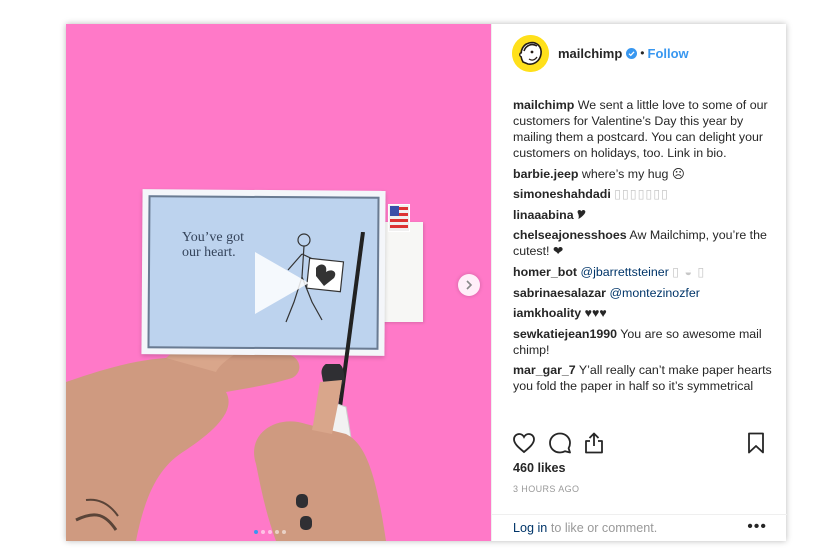 The image size is (827, 559). What do you see at coordinates (594, 443) in the screenshot?
I see `share-icon` at bounding box center [594, 443].